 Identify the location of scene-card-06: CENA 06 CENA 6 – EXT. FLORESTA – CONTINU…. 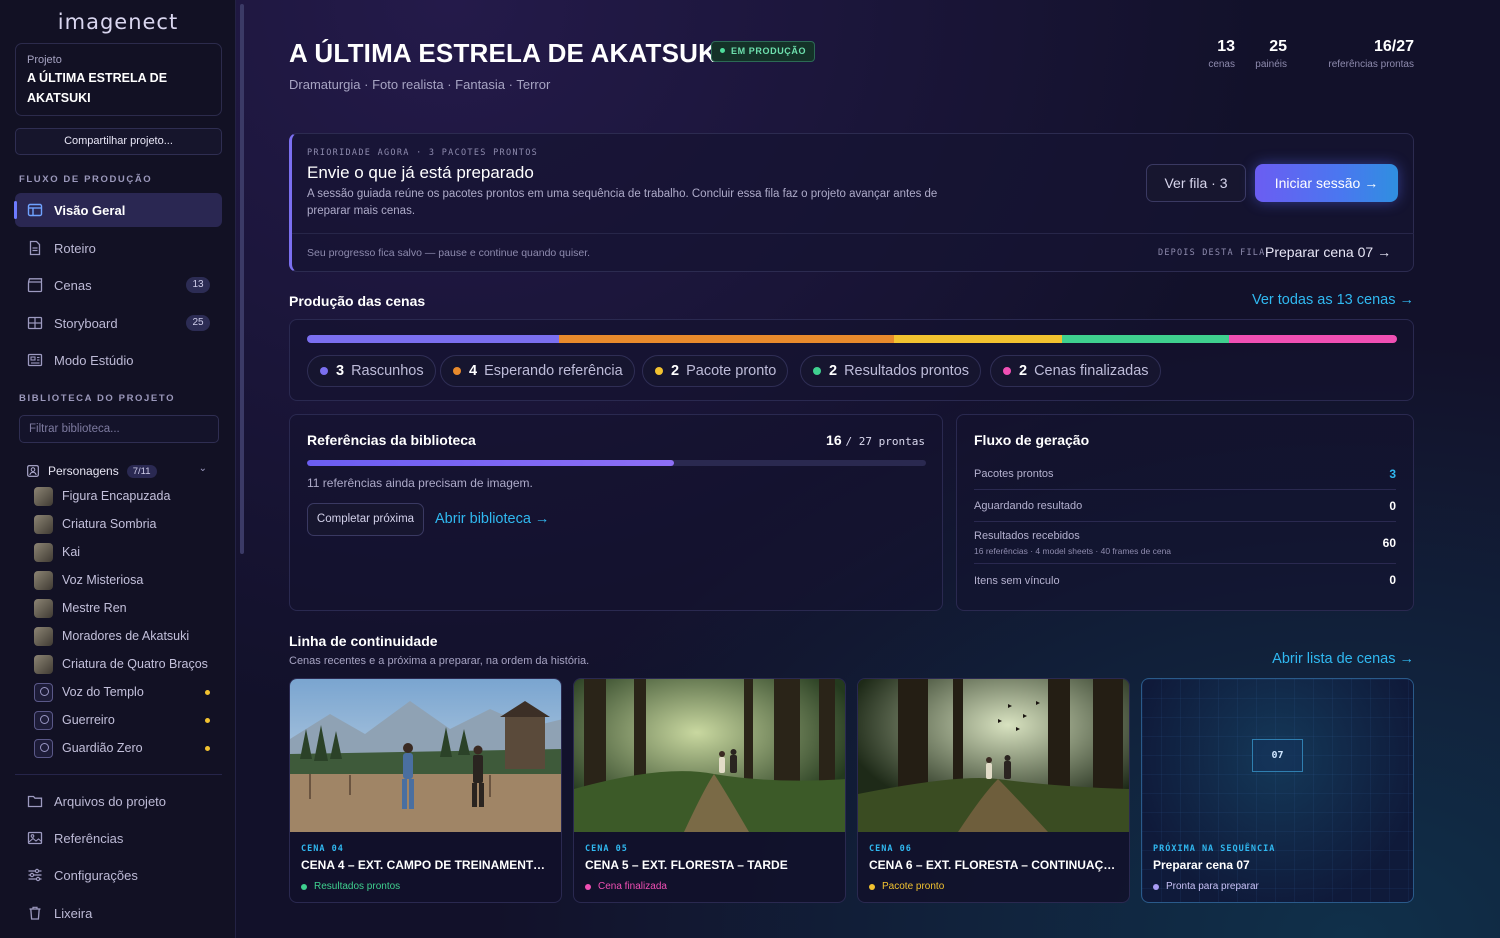
(993, 790).